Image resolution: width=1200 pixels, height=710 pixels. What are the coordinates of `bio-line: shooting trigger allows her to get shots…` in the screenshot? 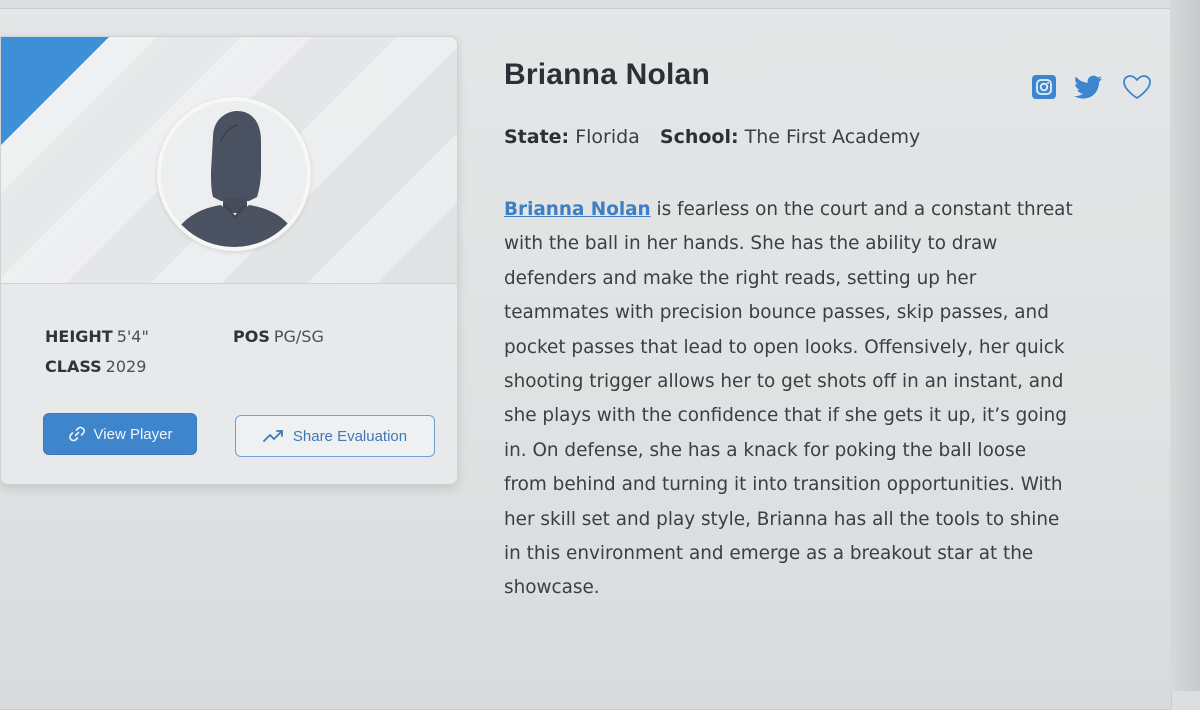 It's located at (784, 382).